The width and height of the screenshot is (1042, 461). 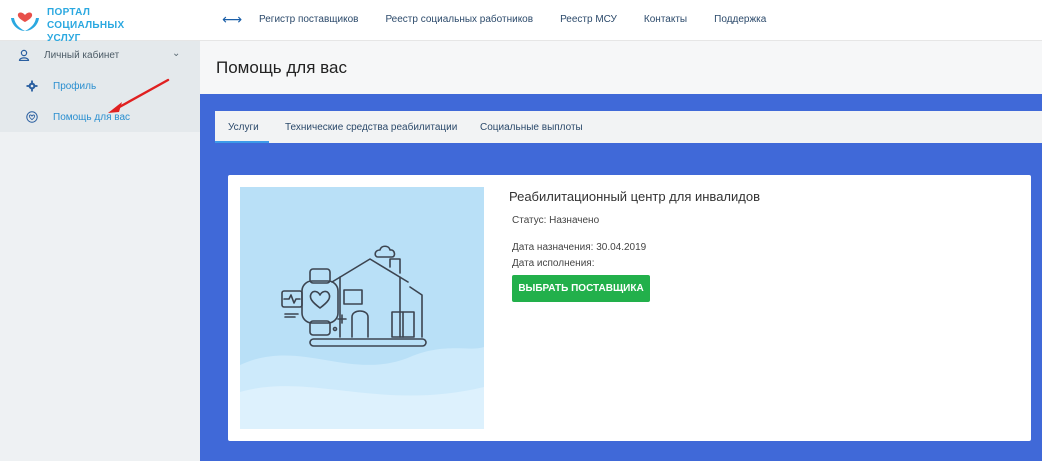 I want to click on nav-providers-register: Регистр поставщиков, so click(x=308, y=19).